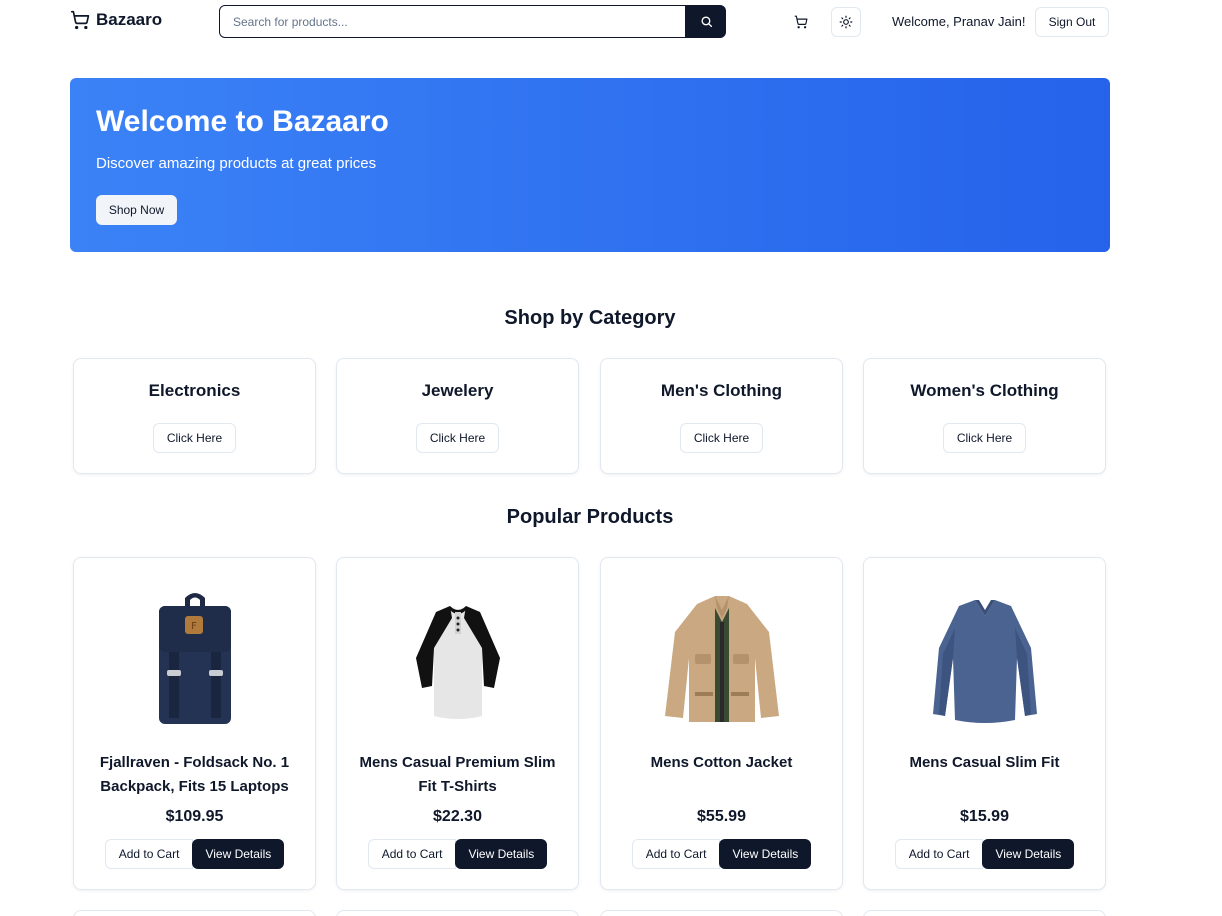 The width and height of the screenshot is (1222, 916). What do you see at coordinates (194, 390) in the screenshot?
I see `category-name: Electronics` at bounding box center [194, 390].